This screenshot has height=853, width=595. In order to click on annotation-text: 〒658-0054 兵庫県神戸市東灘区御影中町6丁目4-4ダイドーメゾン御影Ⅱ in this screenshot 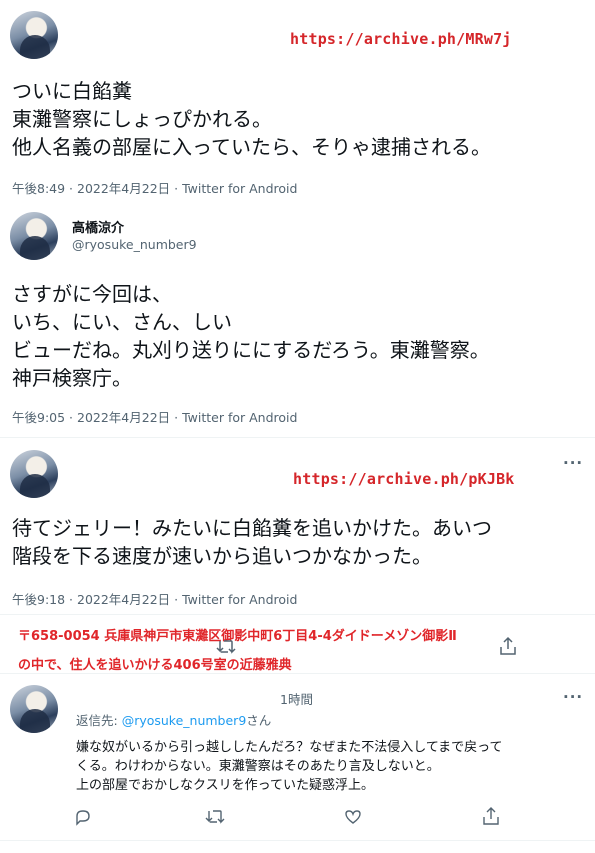, I will do `click(237, 636)`.